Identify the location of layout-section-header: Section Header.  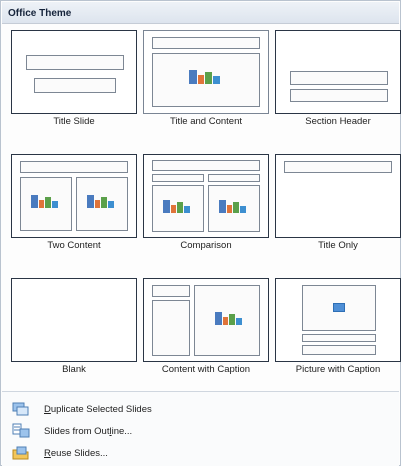
(338, 76).